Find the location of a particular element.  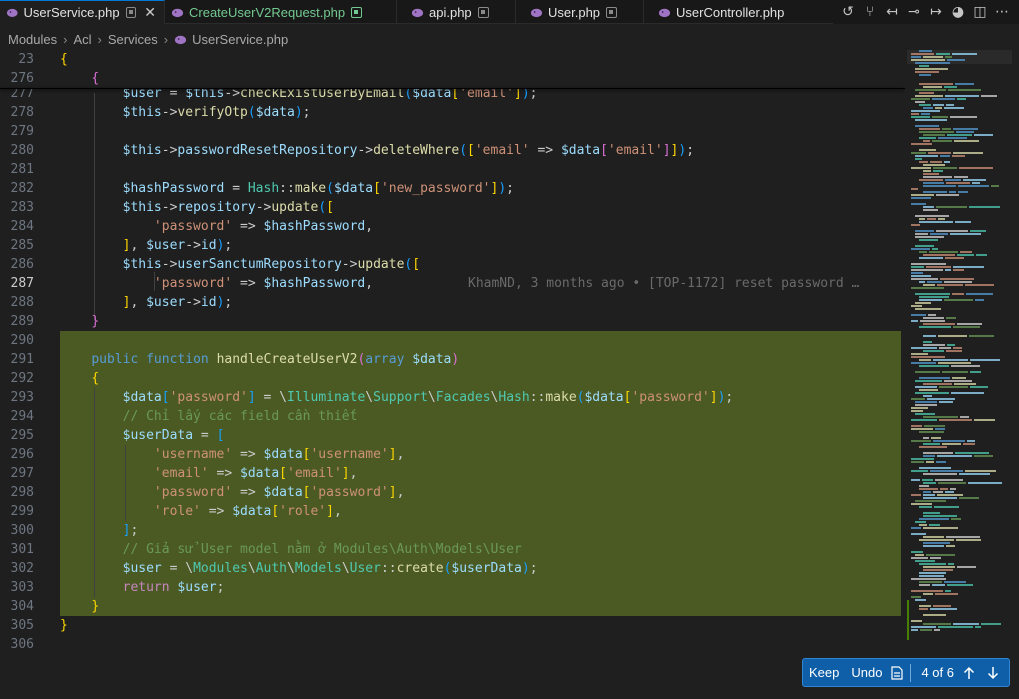

breadcrumb-item: UserService.php is located at coordinates (240, 39).